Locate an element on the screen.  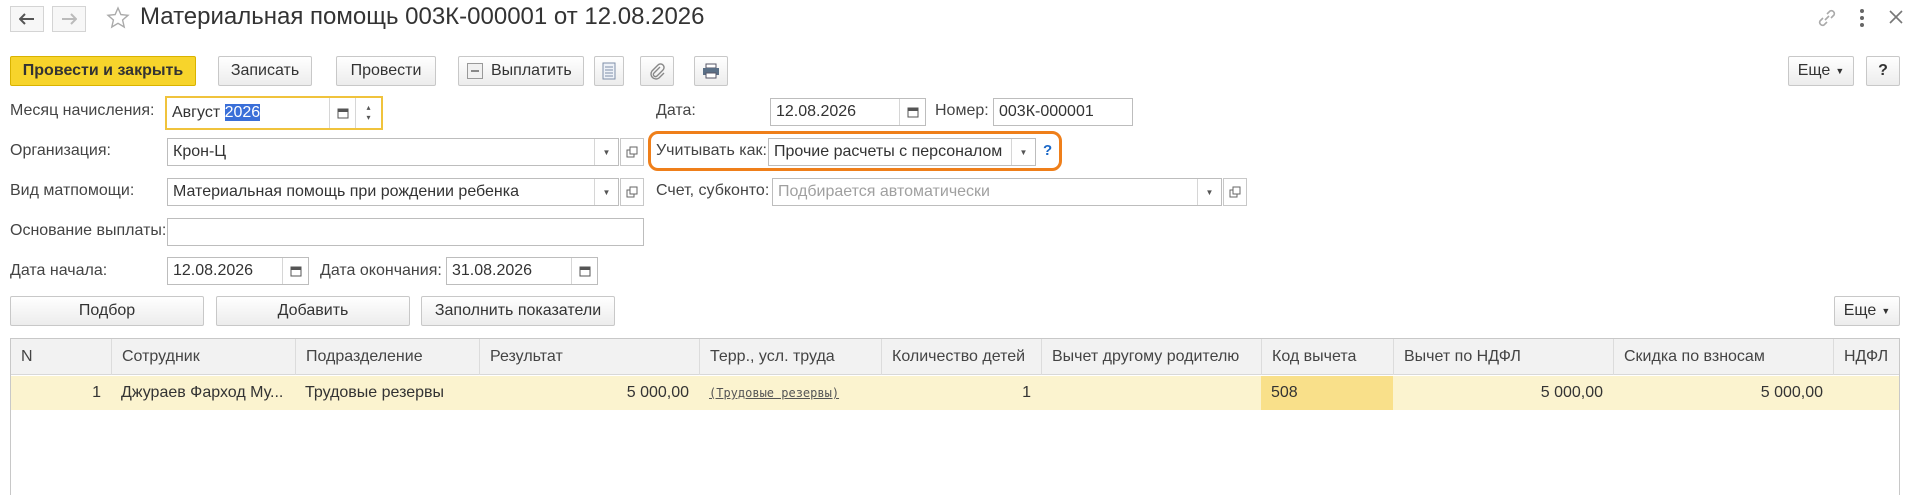
cell-other-parent is located at coordinates (1151, 393).